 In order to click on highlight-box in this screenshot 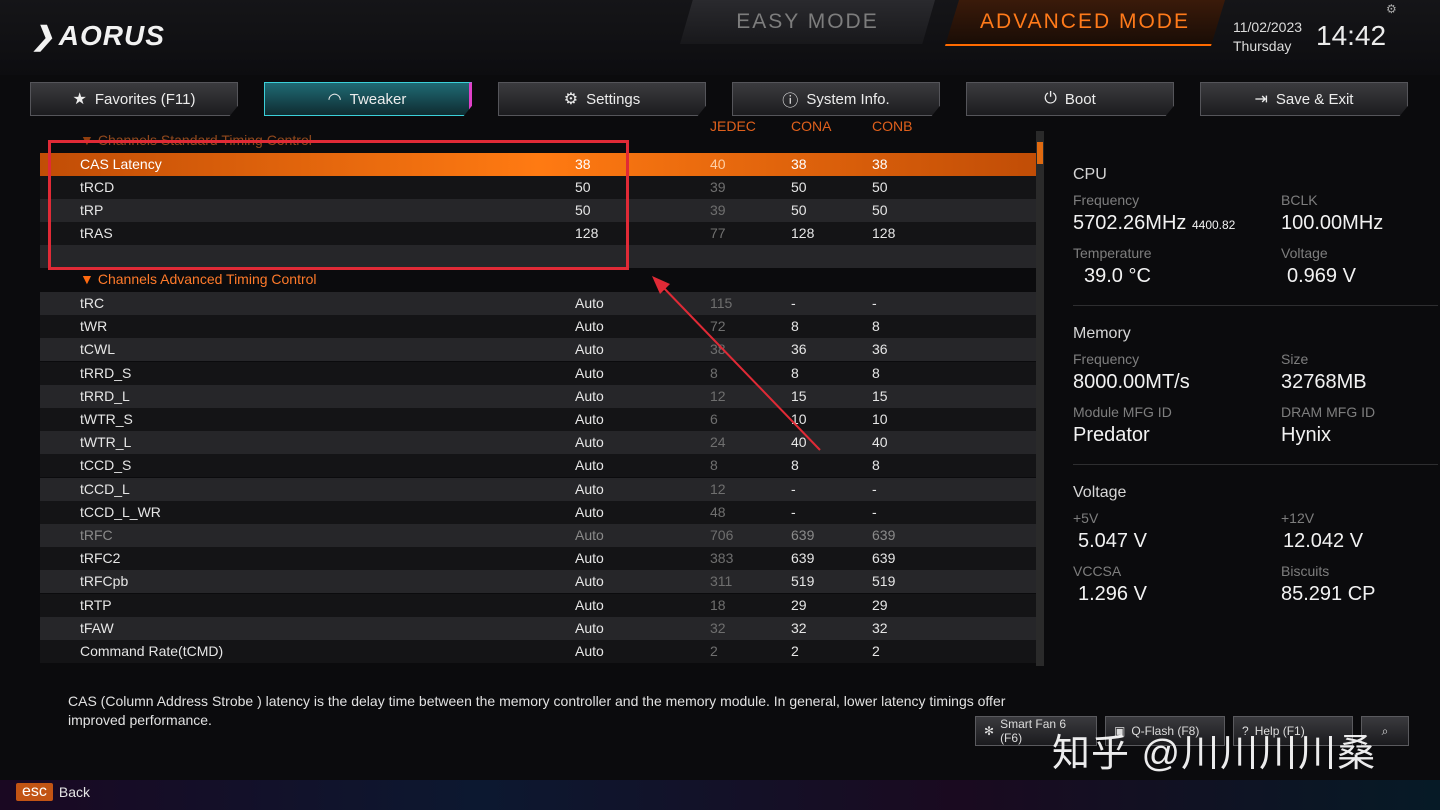, I will do `click(338, 205)`.